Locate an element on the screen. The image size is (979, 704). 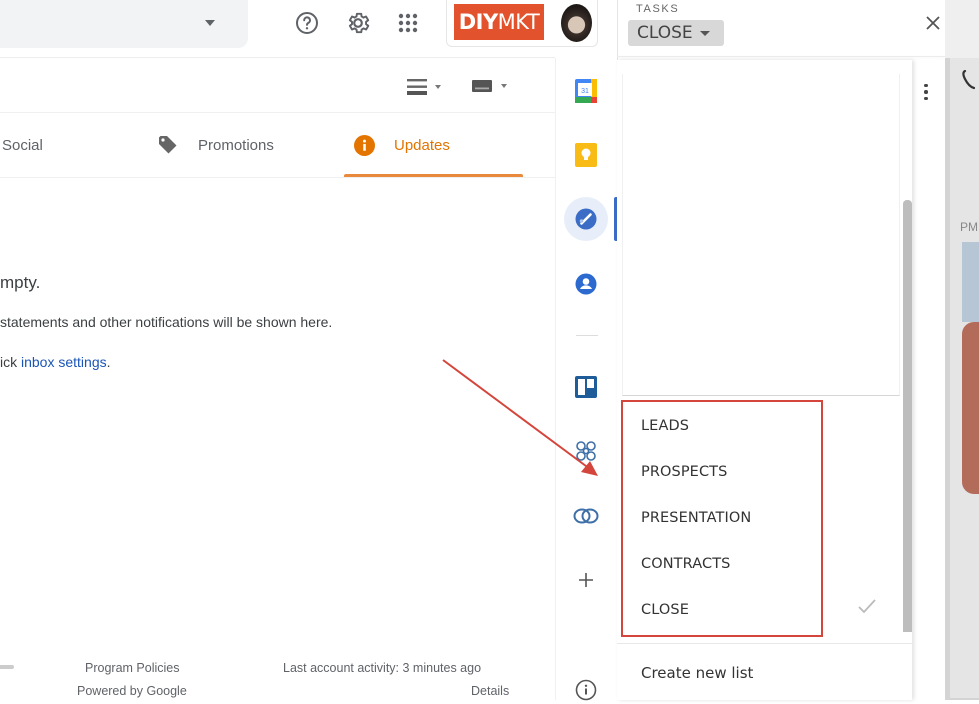
addon-link-icon is located at coordinates (586, 516).